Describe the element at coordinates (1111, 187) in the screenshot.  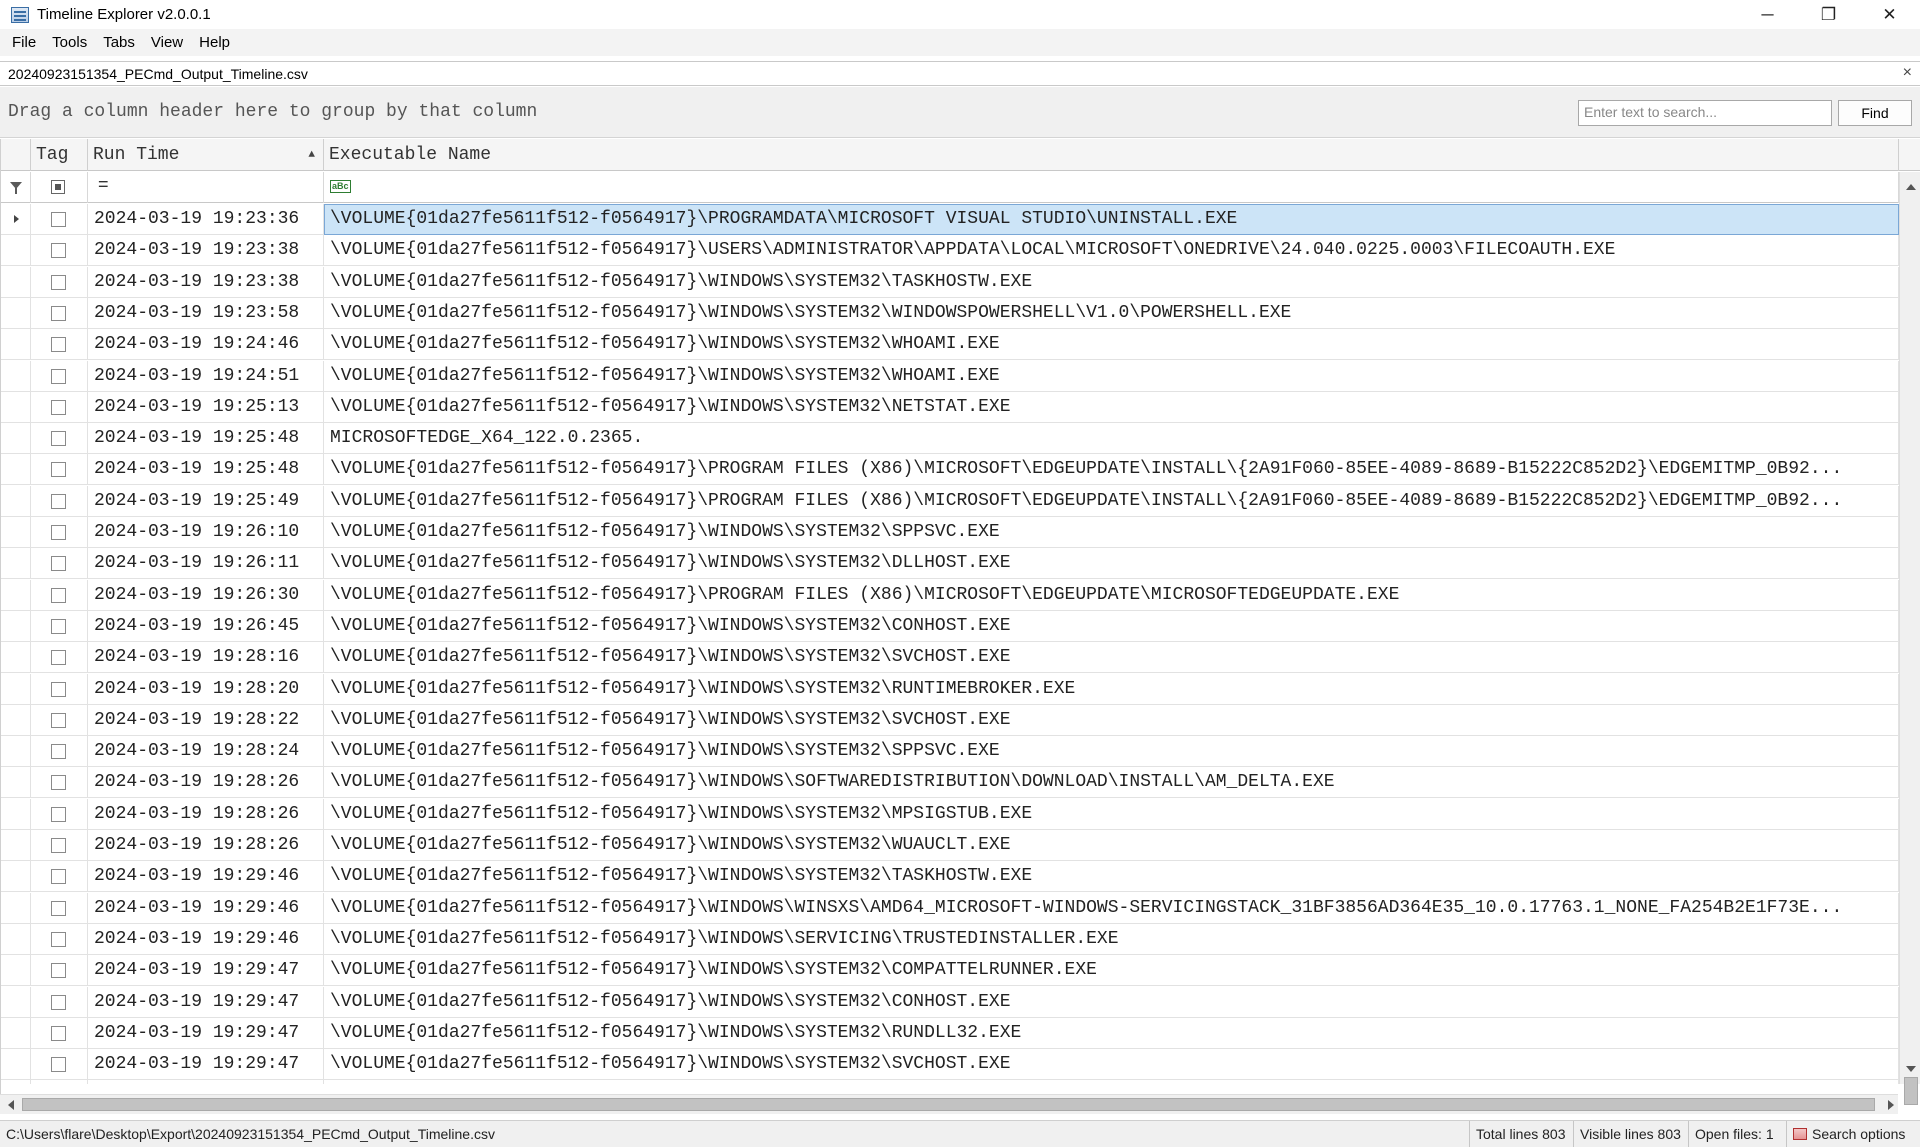
I see `filter-cell-executable-name: aBc` at that location.